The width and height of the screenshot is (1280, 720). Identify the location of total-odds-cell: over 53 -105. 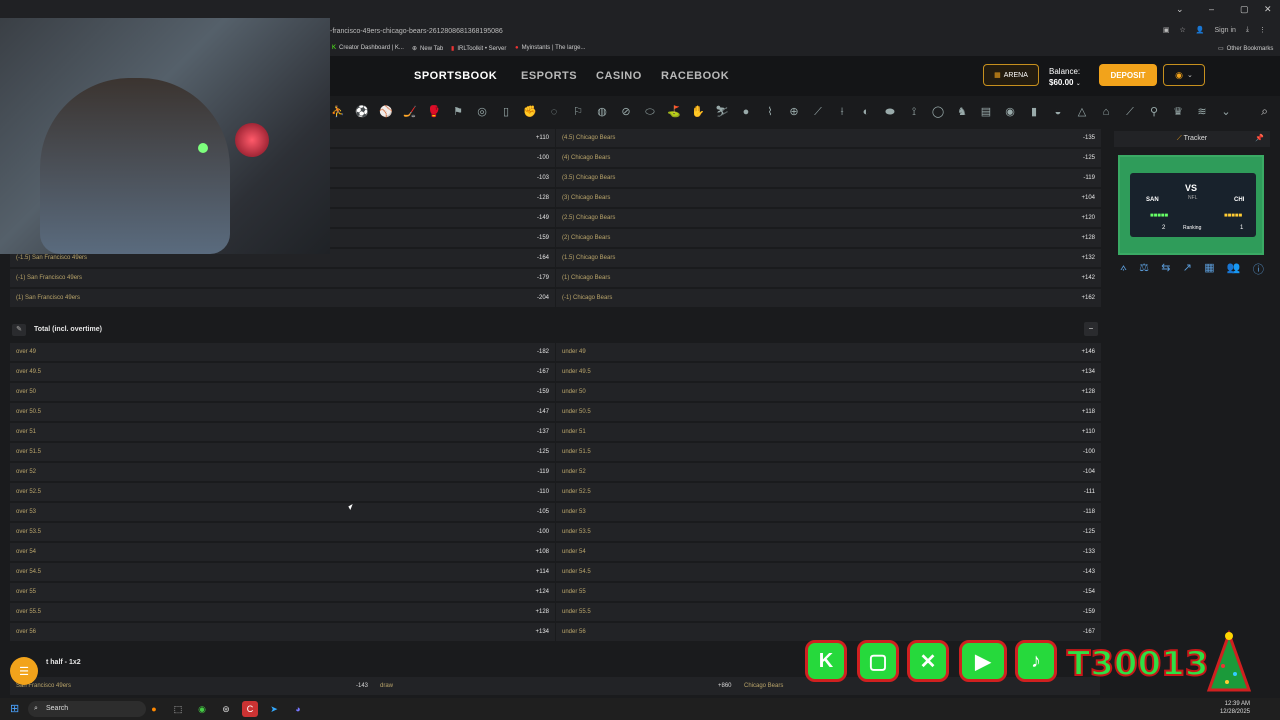
(282, 512).